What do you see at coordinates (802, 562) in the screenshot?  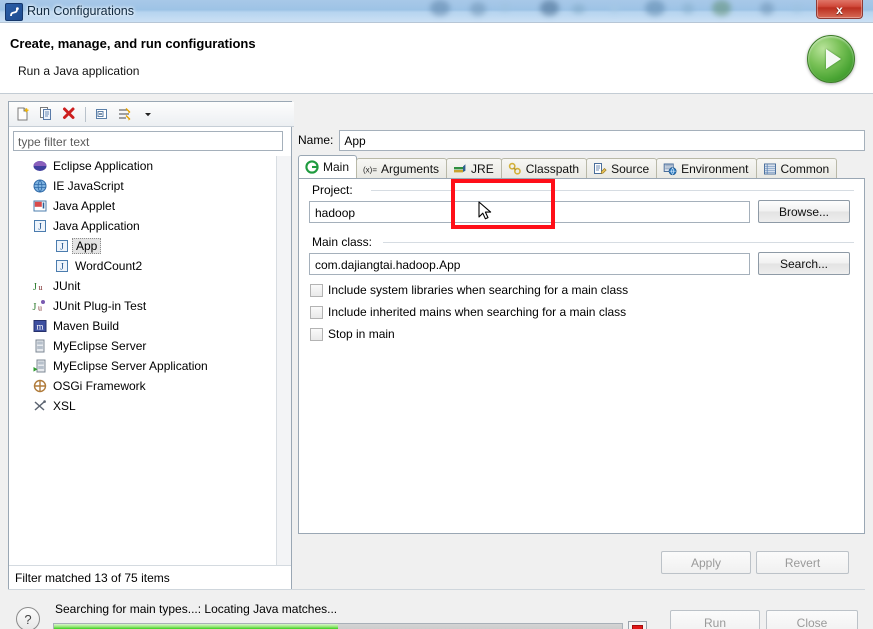 I see `revert-button: Revert` at bounding box center [802, 562].